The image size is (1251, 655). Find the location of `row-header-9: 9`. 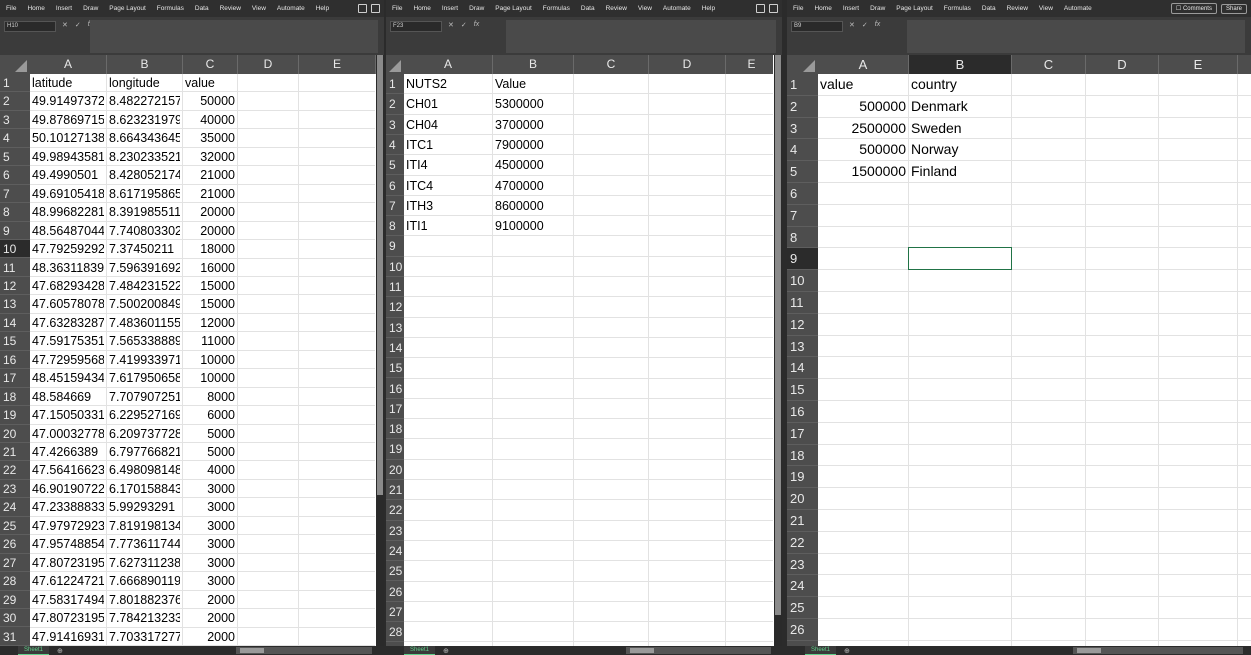

row-header-9: 9 is located at coordinates (395, 246).